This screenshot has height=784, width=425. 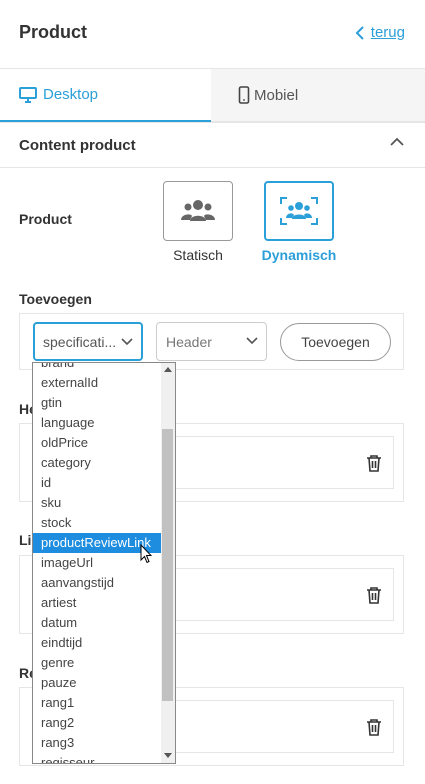 What do you see at coordinates (387, 32) in the screenshot?
I see `back-link-label: terug` at bounding box center [387, 32].